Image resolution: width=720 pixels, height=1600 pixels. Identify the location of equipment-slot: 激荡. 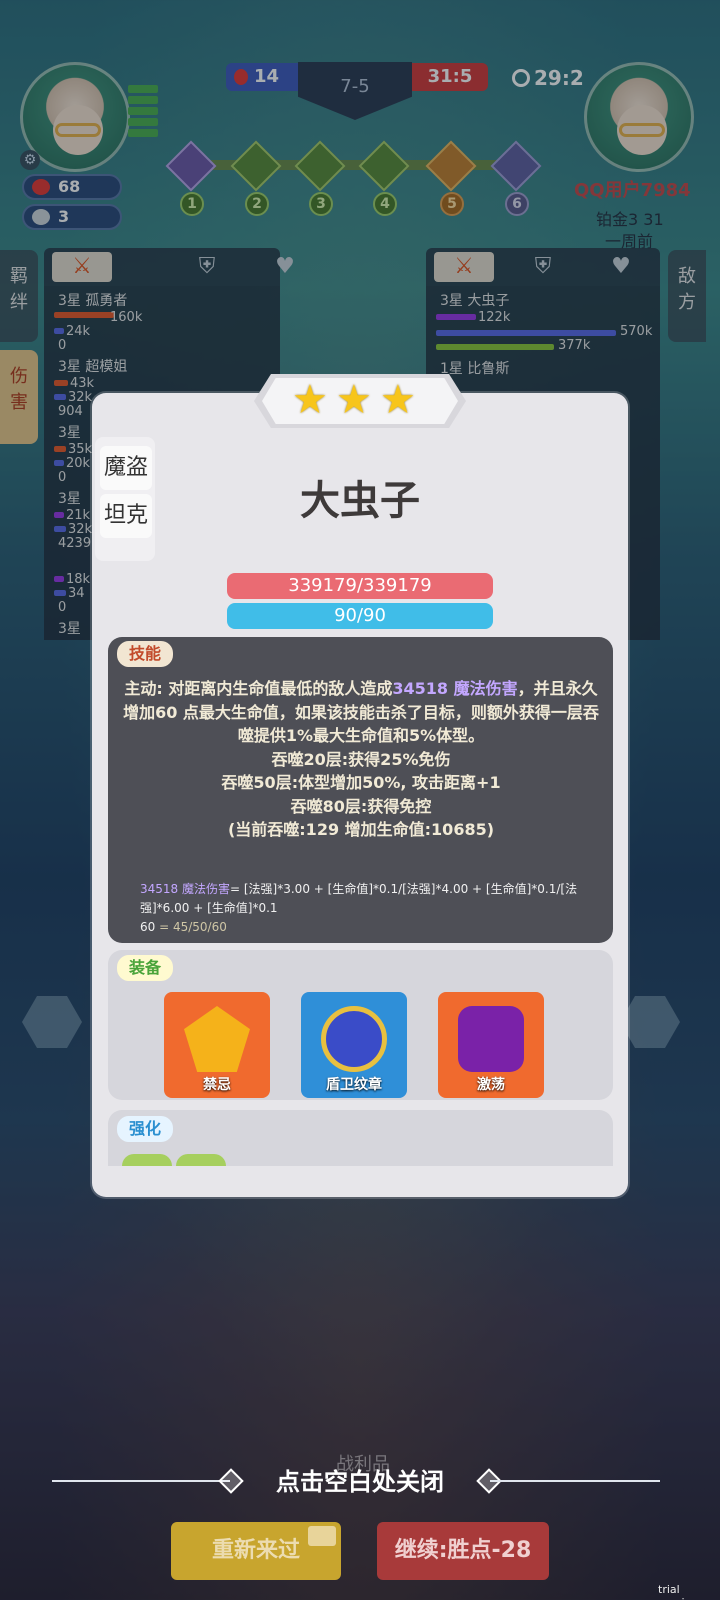
(491, 1045).